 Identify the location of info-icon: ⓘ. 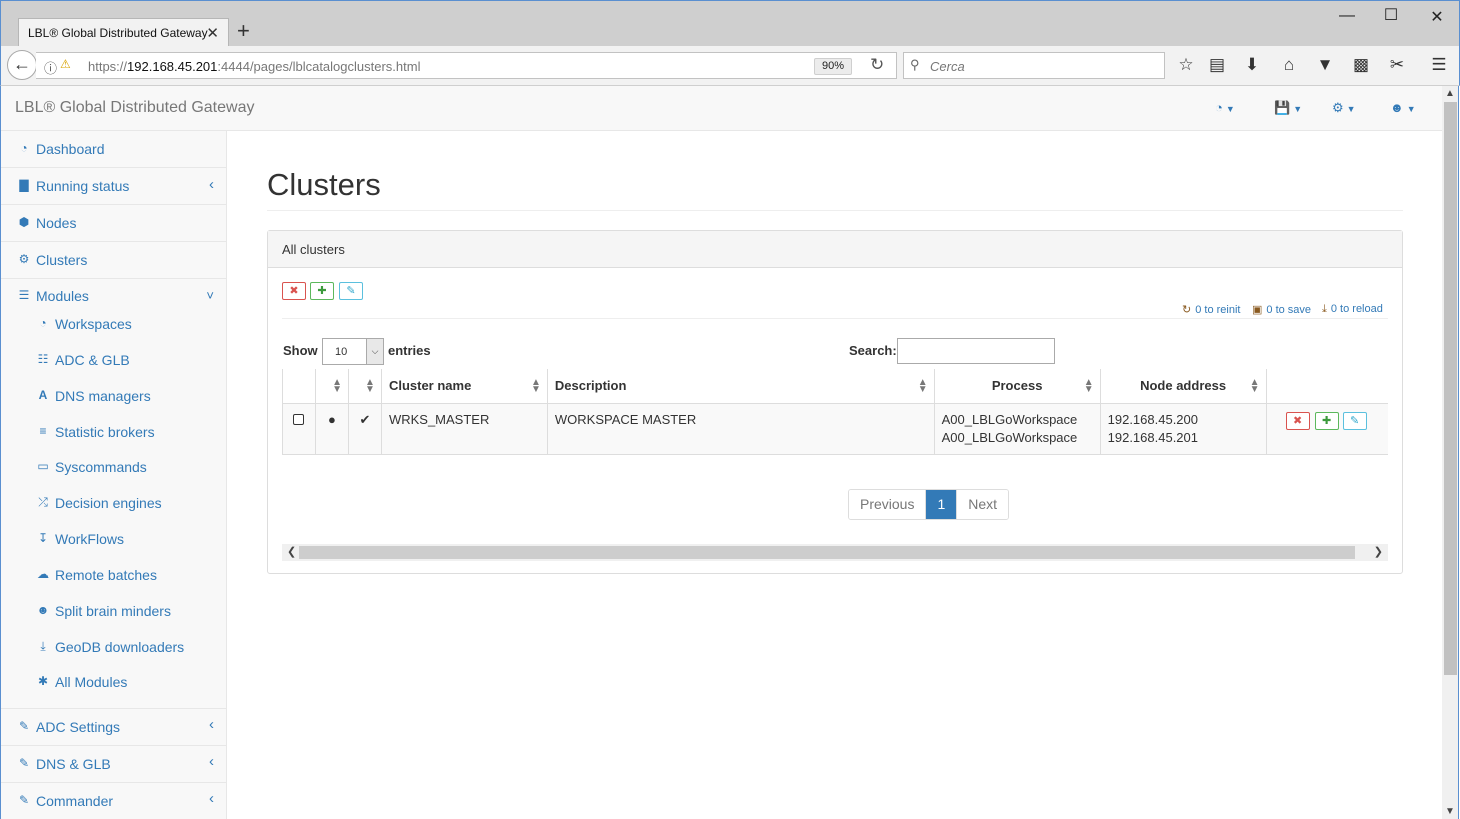
(50, 67).